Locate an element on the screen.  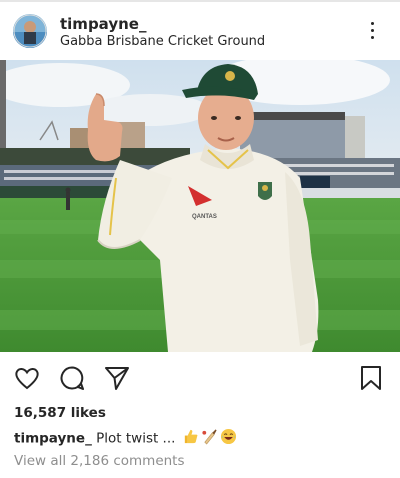
more-options-icon is located at coordinates (372, 31).